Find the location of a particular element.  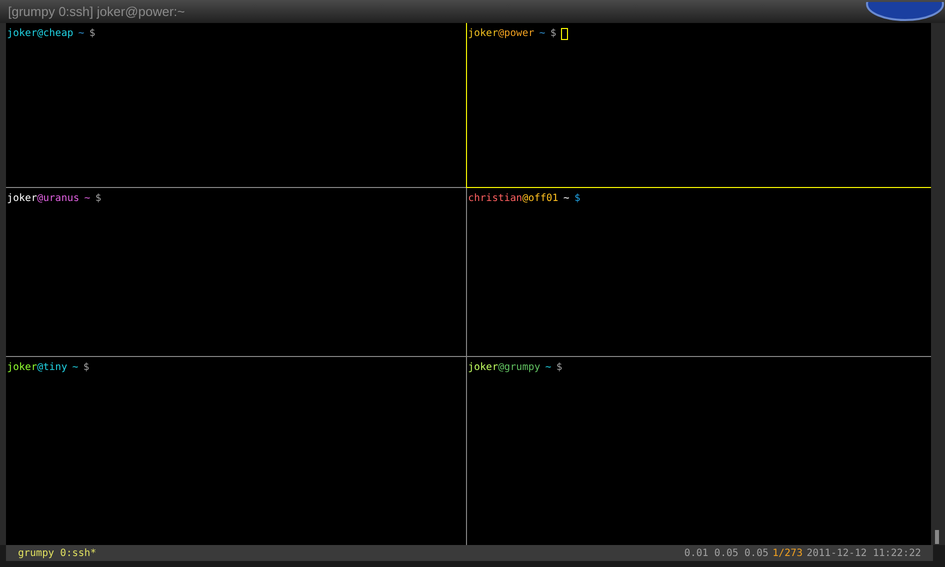

scrollbar-thumb is located at coordinates (937, 537).